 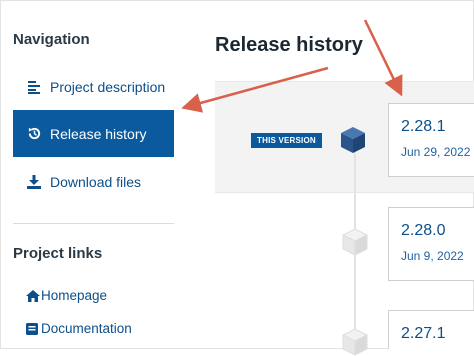 What do you see at coordinates (286, 140) in the screenshot?
I see `this-version-badge: THIS VERSION` at bounding box center [286, 140].